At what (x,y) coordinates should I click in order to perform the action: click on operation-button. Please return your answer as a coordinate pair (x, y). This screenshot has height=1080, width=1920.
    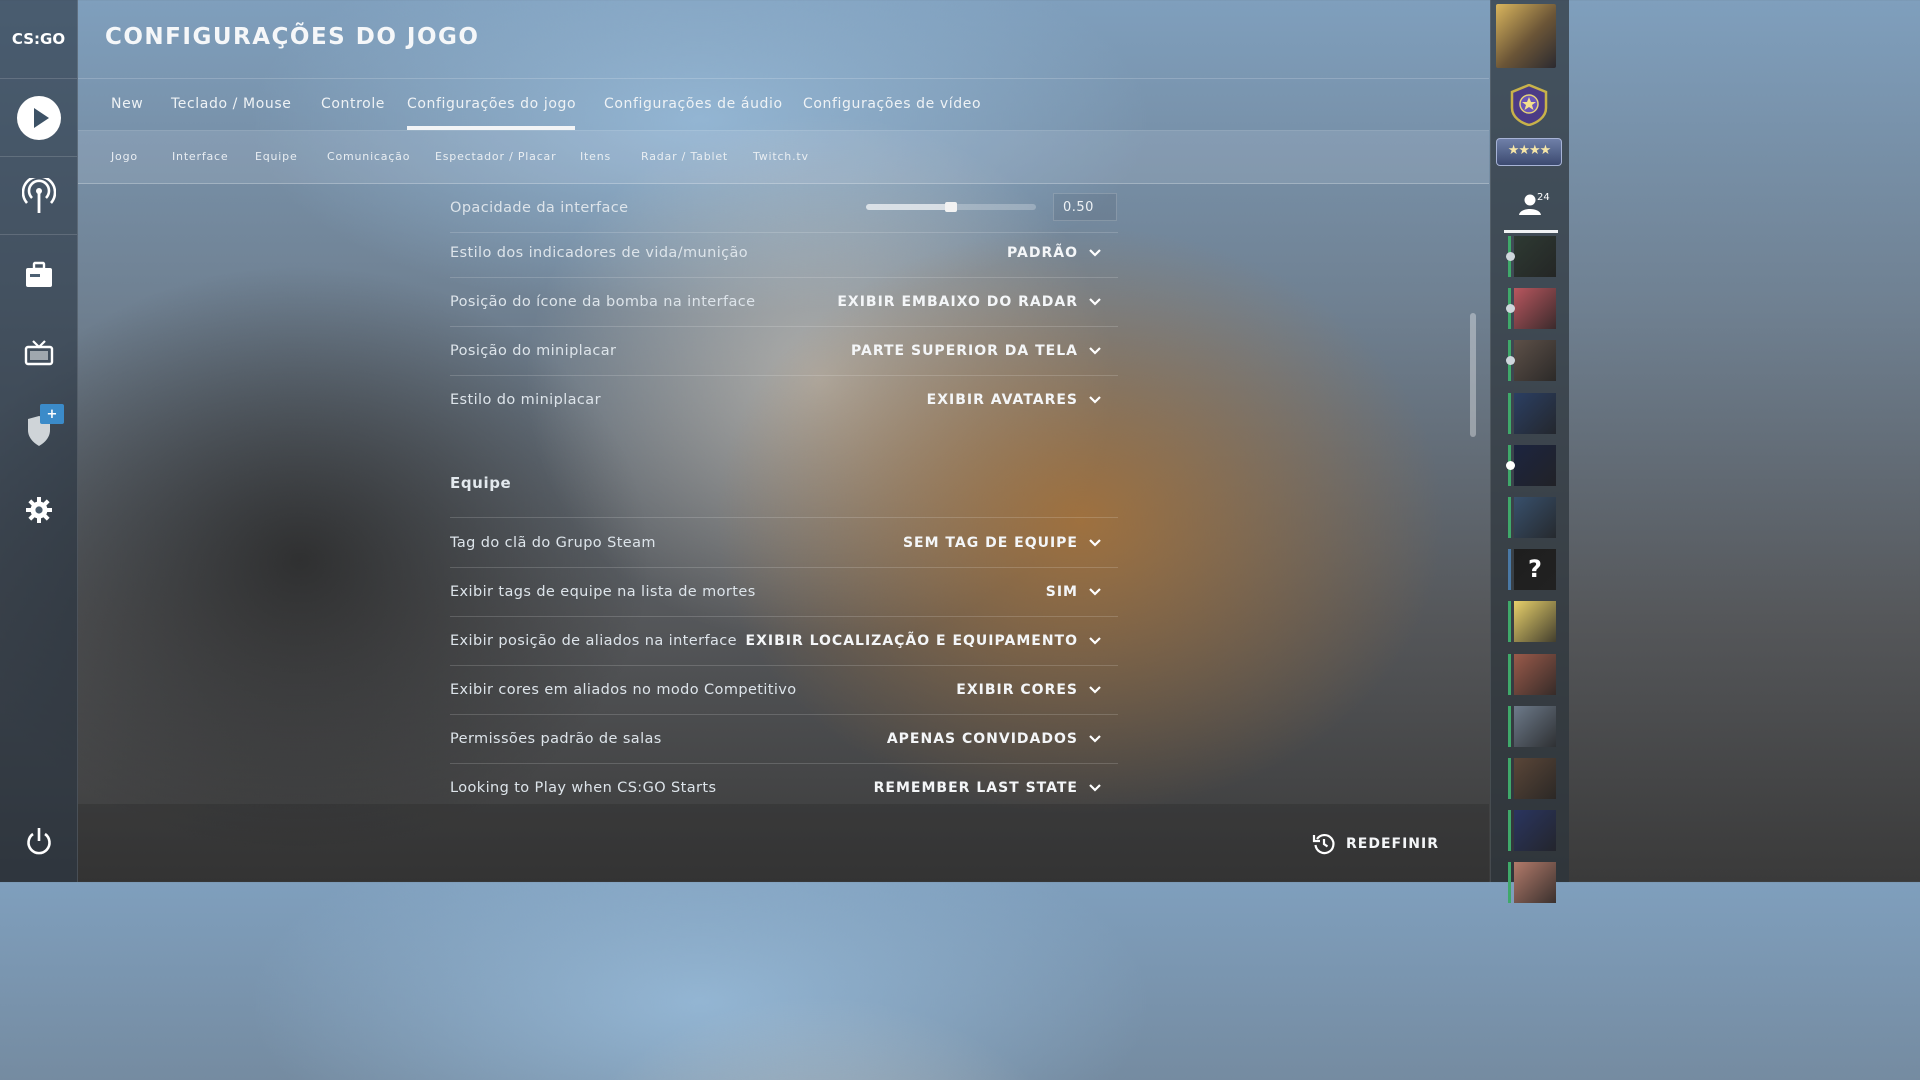
    Looking at the image, I should click on (38, 431).